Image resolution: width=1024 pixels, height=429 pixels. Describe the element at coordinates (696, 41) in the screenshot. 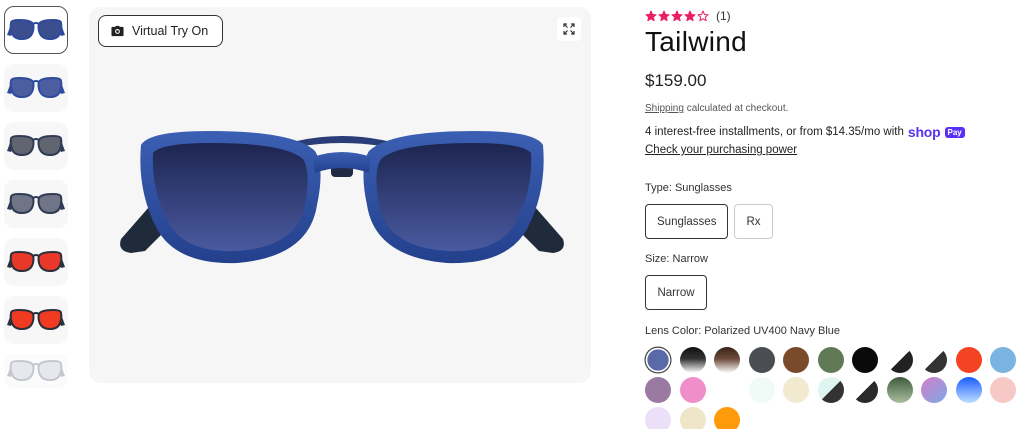

I see `product-title: Tailwind` at that location.